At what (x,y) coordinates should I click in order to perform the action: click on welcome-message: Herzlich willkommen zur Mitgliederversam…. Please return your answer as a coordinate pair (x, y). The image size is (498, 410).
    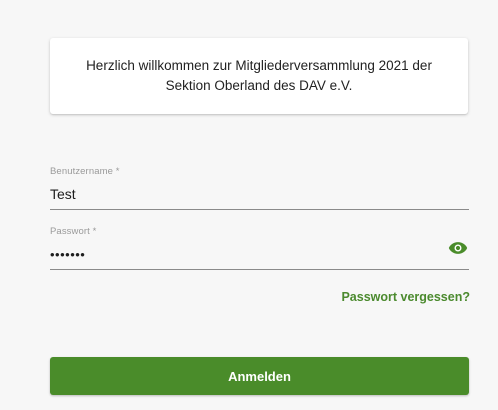
    Looking at the image, I should click on (259, 76).